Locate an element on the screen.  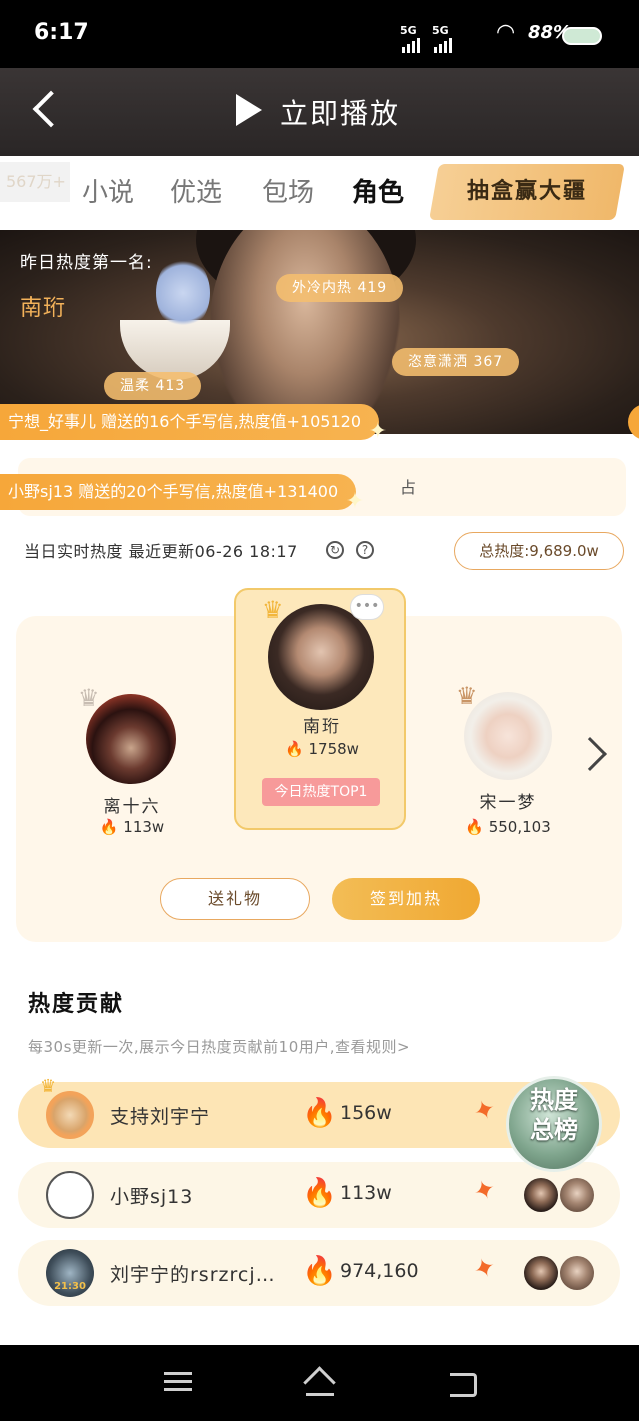
banner-tag: 外冷内热 419 is located at coordinates (340, 288).